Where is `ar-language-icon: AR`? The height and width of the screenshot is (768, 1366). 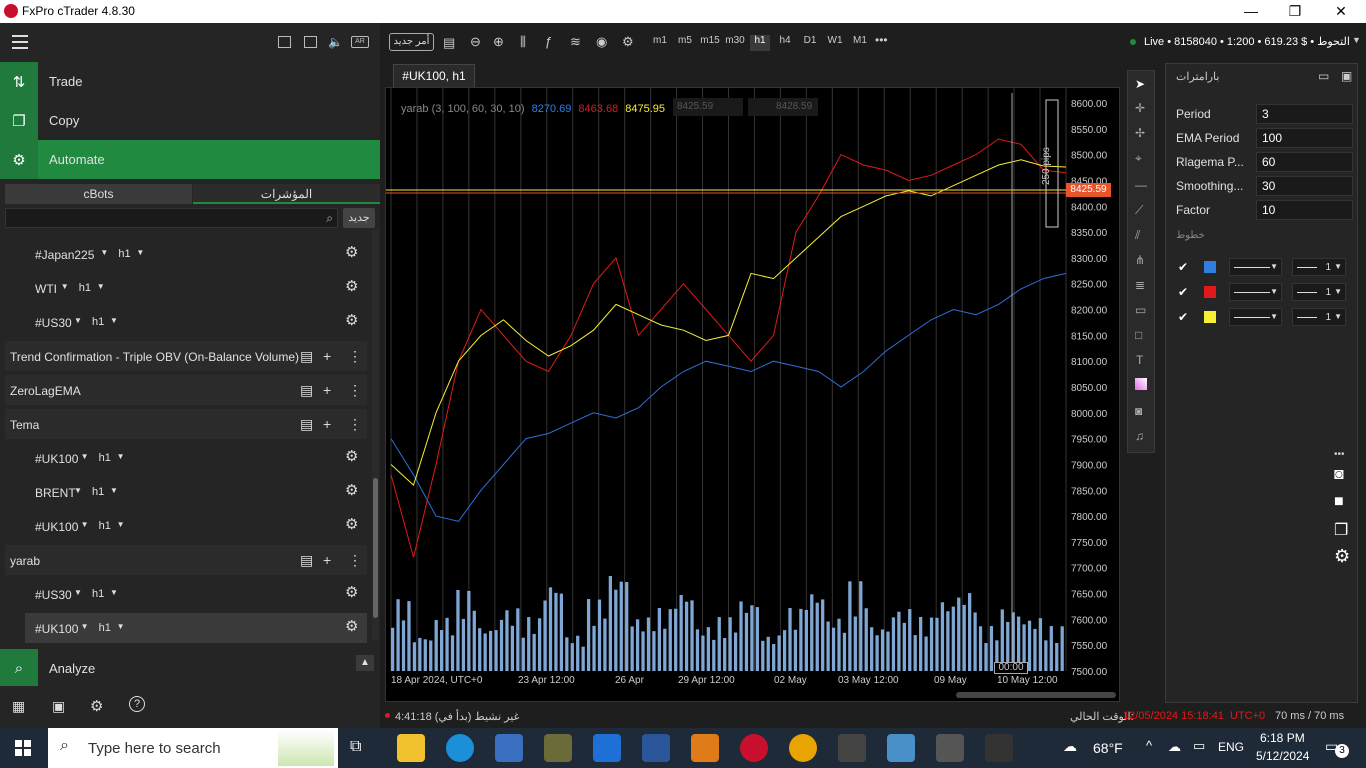
ar-language-icon: AR is located at coordinates (360, 42).